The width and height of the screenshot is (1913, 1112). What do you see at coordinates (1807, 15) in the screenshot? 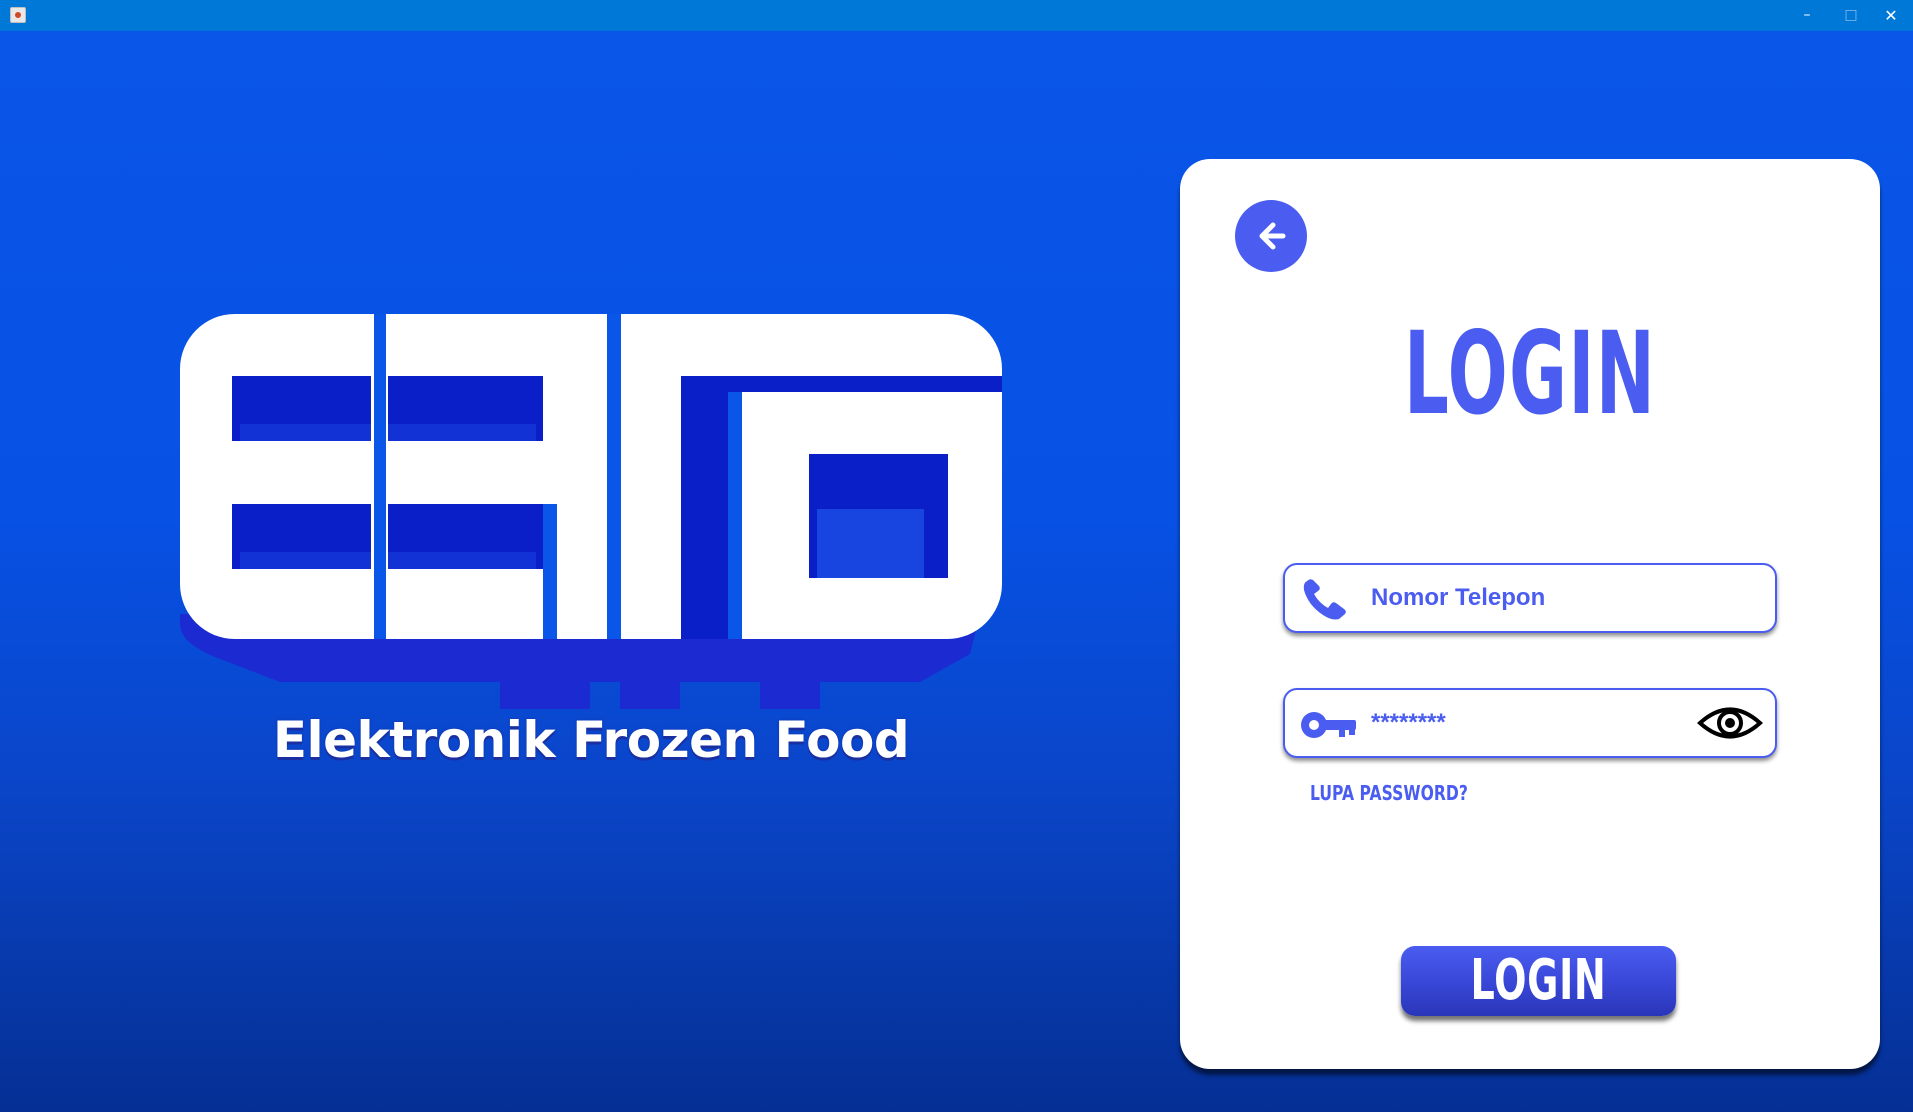
I see `minimize-button: –` at bounding box center [1807, 15].